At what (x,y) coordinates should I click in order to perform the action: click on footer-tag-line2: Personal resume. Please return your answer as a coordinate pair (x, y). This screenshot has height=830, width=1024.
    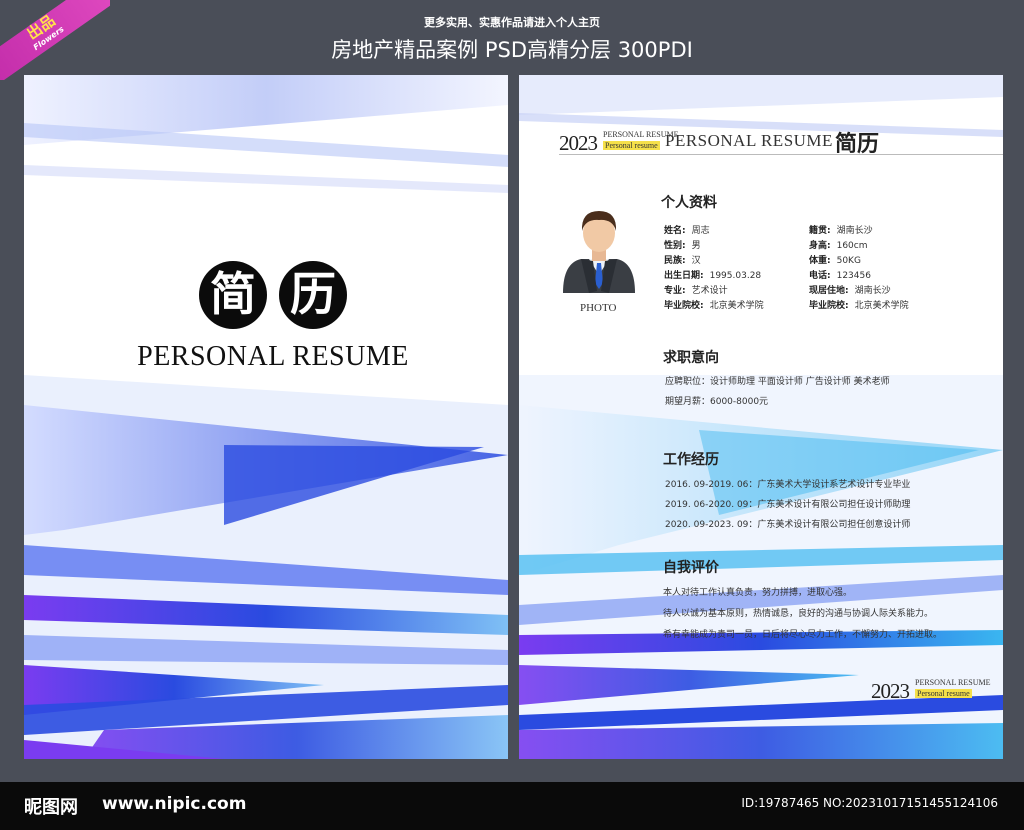
    Looking at the image, I should click on (943, 693).